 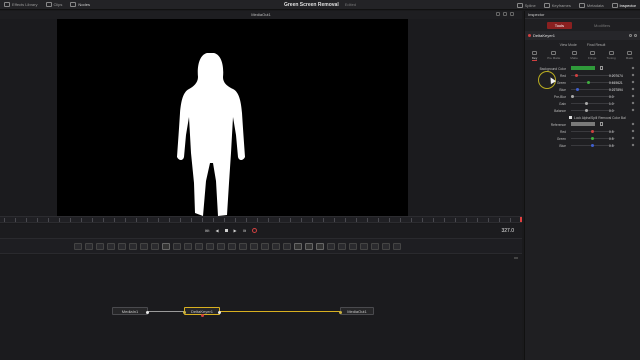 I want to click on nodes-button: Nodes, so click(x=80, y=5).